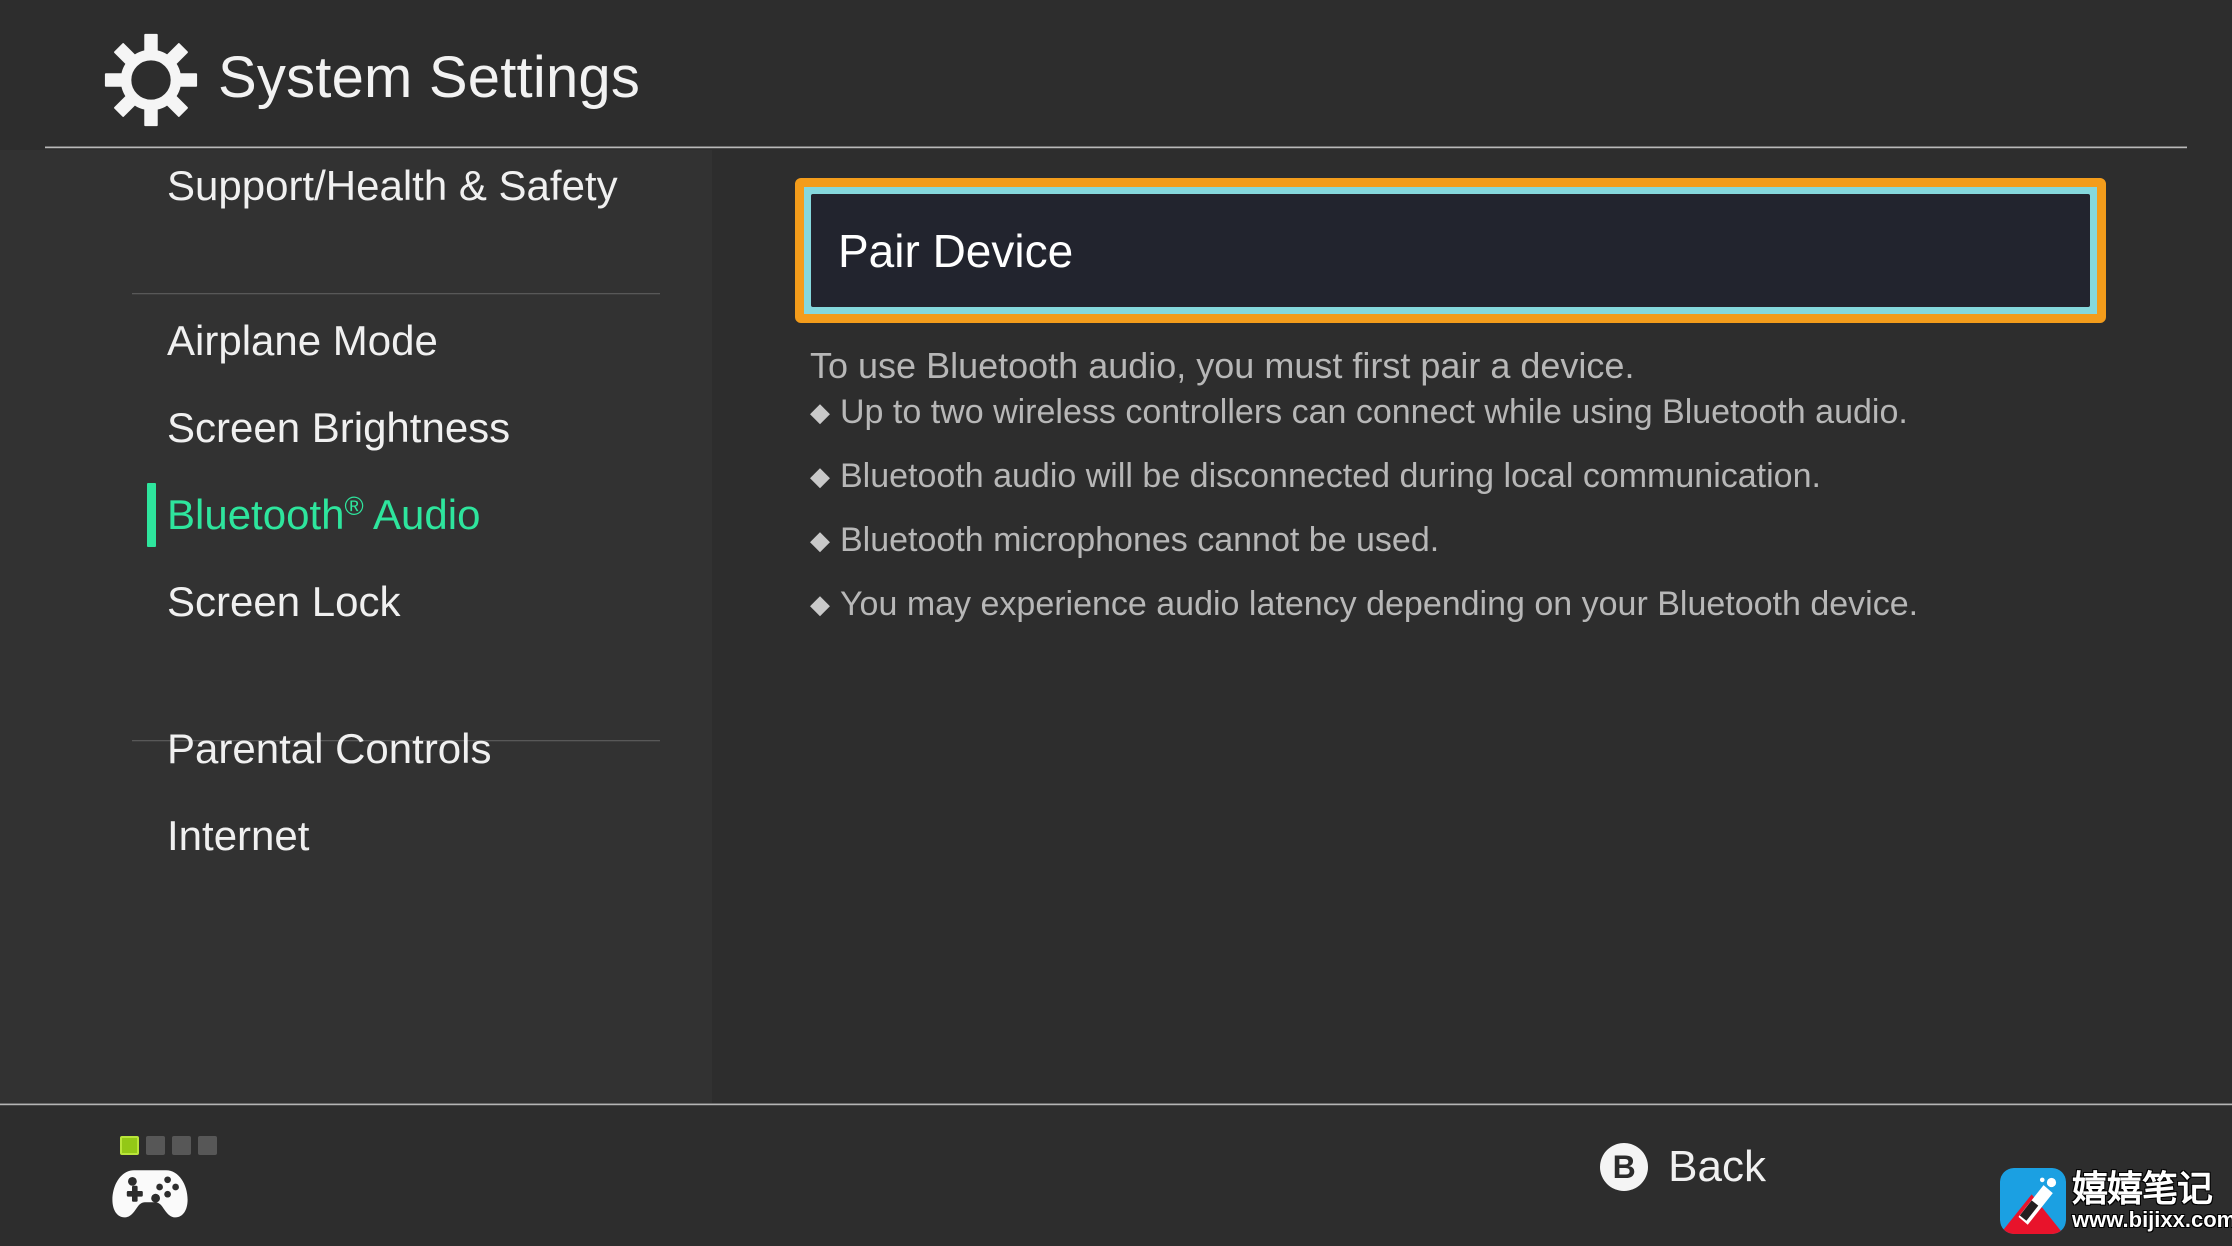 The height and width of the screenshot is (1246, 2232). Describe the element at coordinates (151, 80) in the screenshot. I see `gear-icon` at that location.